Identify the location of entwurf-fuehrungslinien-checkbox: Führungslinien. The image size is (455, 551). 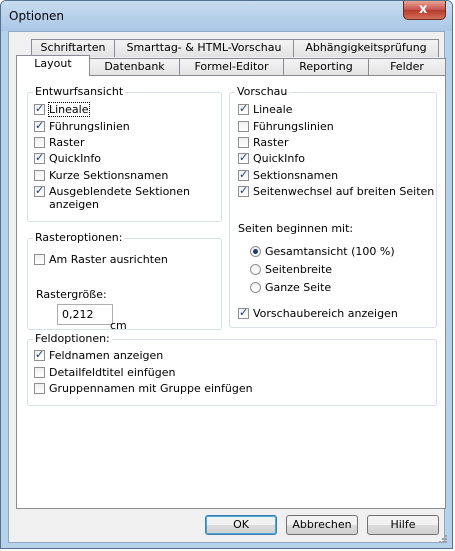
(82, 126).